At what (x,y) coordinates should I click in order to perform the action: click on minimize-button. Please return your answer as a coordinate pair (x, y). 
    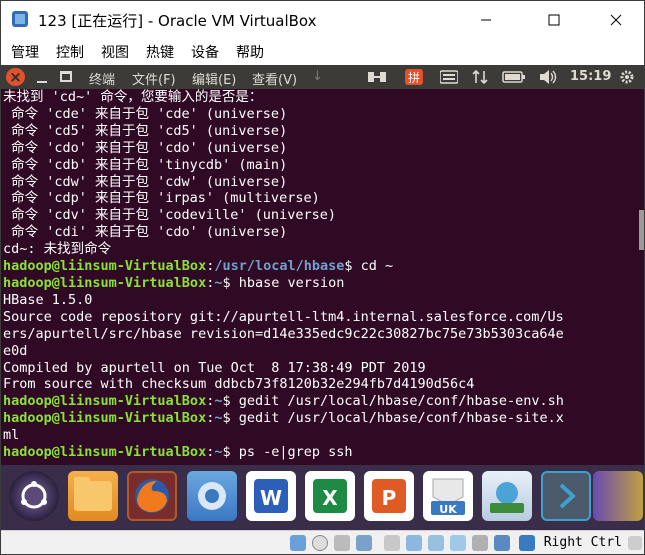
    Looking at the image, I should click on (486, 19).